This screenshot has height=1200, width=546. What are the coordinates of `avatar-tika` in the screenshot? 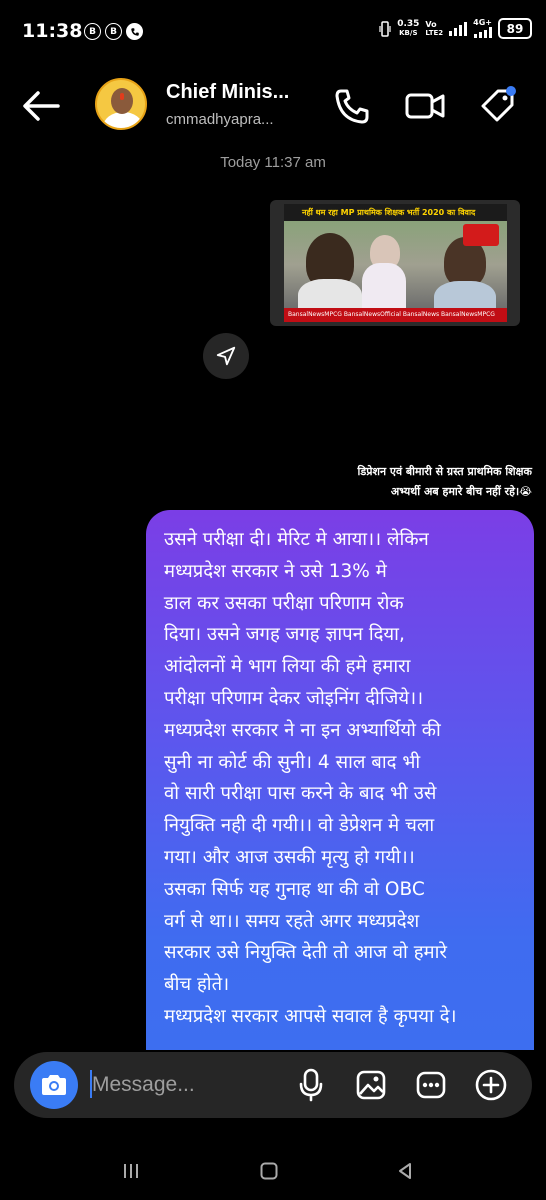 It's located at (122, 96).